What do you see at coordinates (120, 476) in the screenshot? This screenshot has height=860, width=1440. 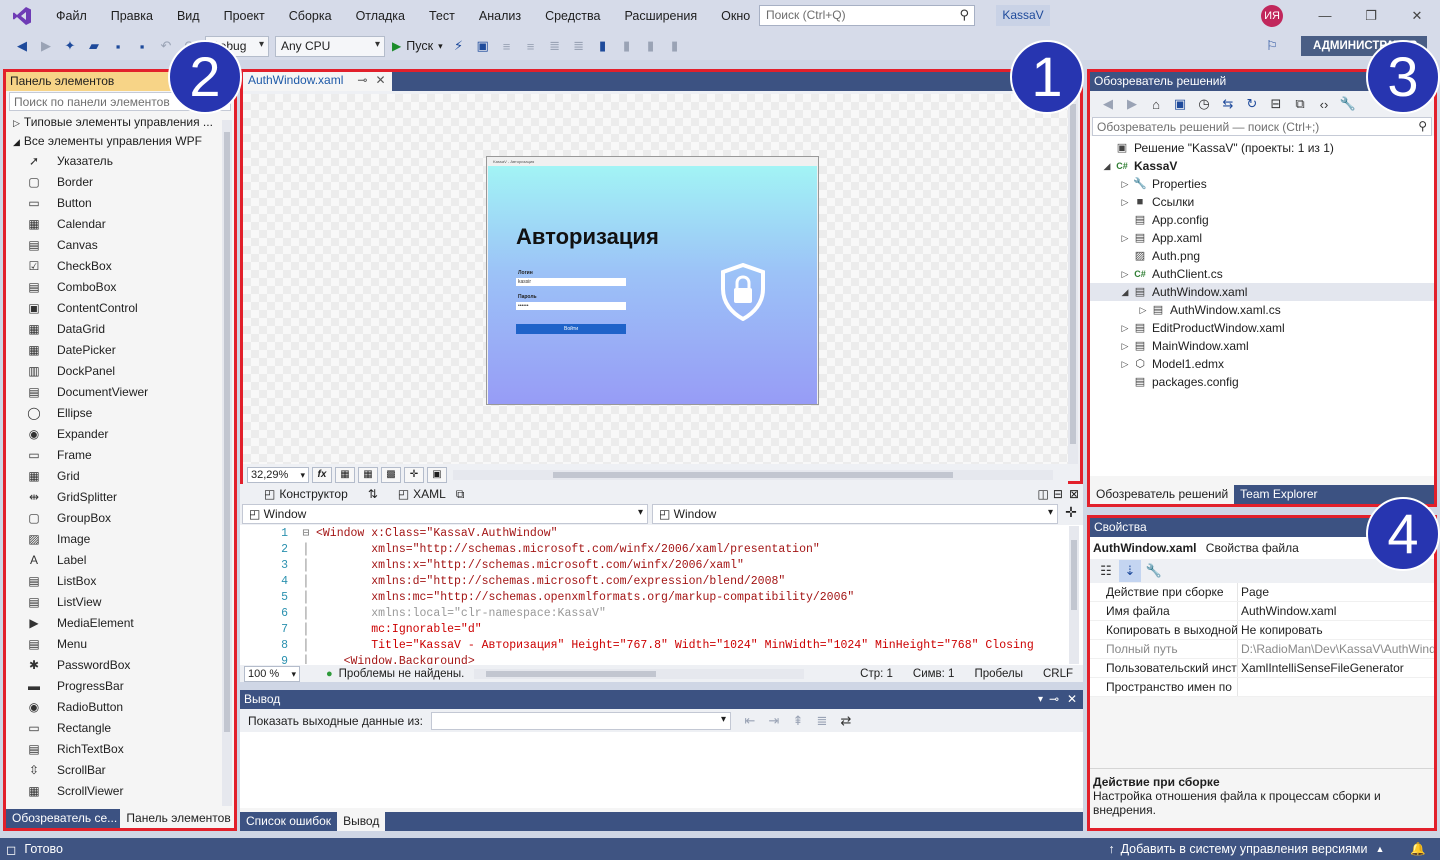 I see `toolbox-item: ▦ Grid` at bounding box center [120, 476].